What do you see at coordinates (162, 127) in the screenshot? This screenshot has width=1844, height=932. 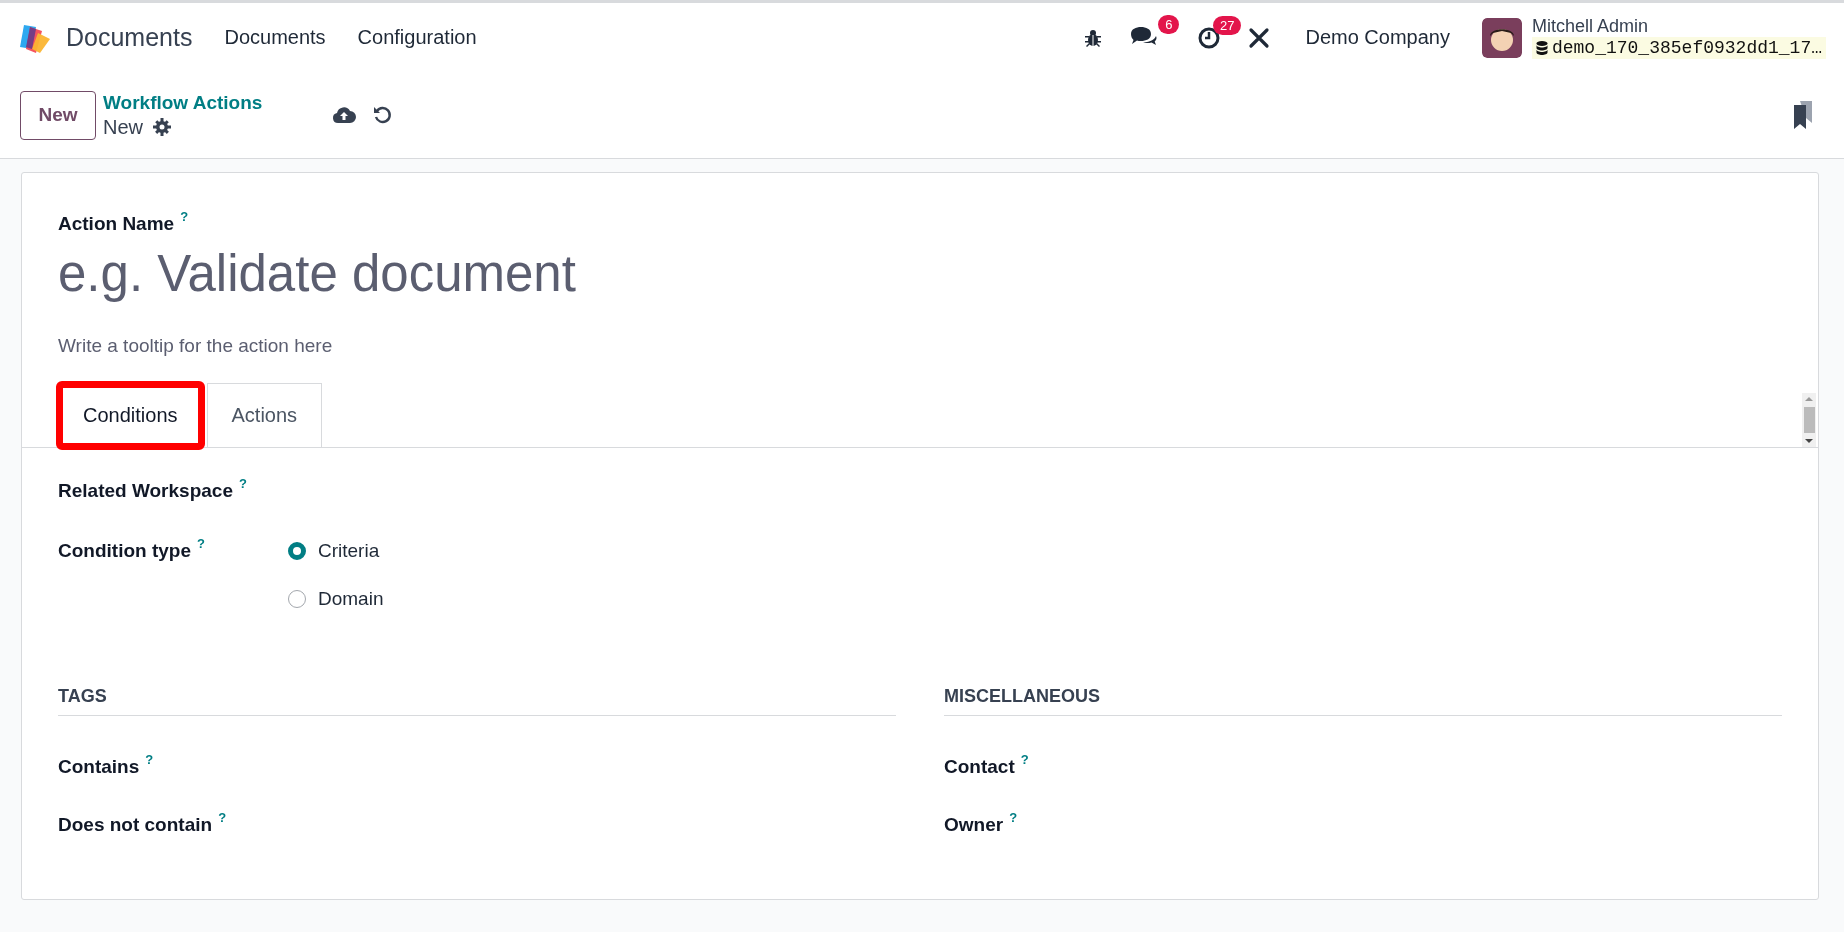 I see `settings-icon` at bounding box center [162, 127].